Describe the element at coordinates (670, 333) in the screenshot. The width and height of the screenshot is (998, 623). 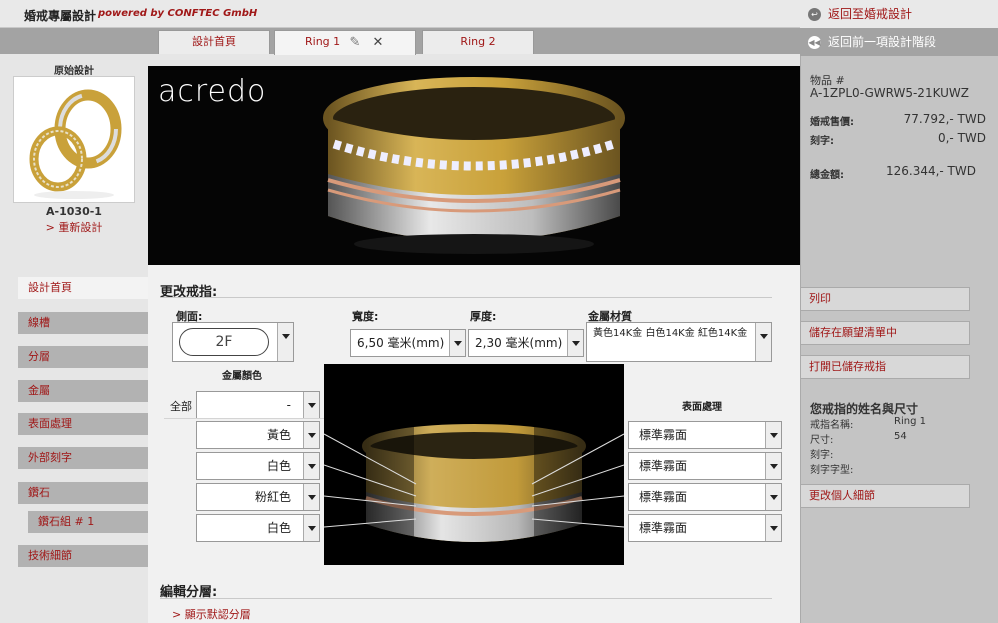
I see `material-value: 黃色14K金 白色14K金 紅色14K金` at that location.